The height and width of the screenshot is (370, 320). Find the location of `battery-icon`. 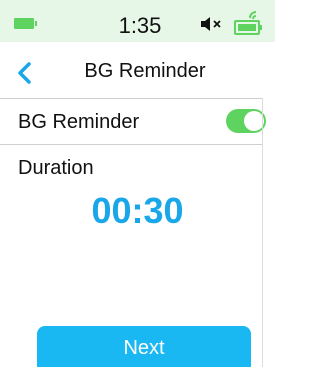

battery-icon is located at coordinates (25, 23).